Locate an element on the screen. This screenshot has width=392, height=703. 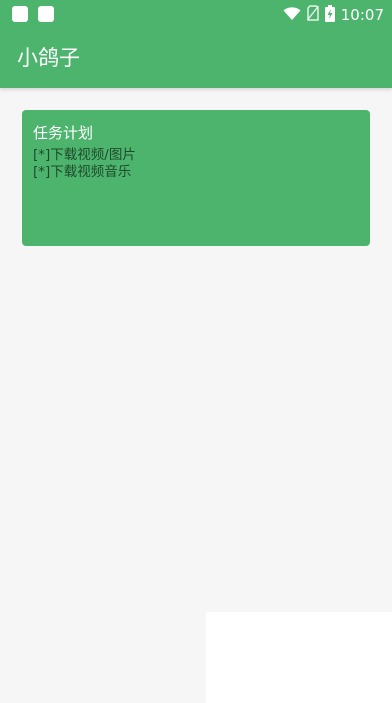
task-item: [*]下载视频/图片 is located at coordinates (84, 155).